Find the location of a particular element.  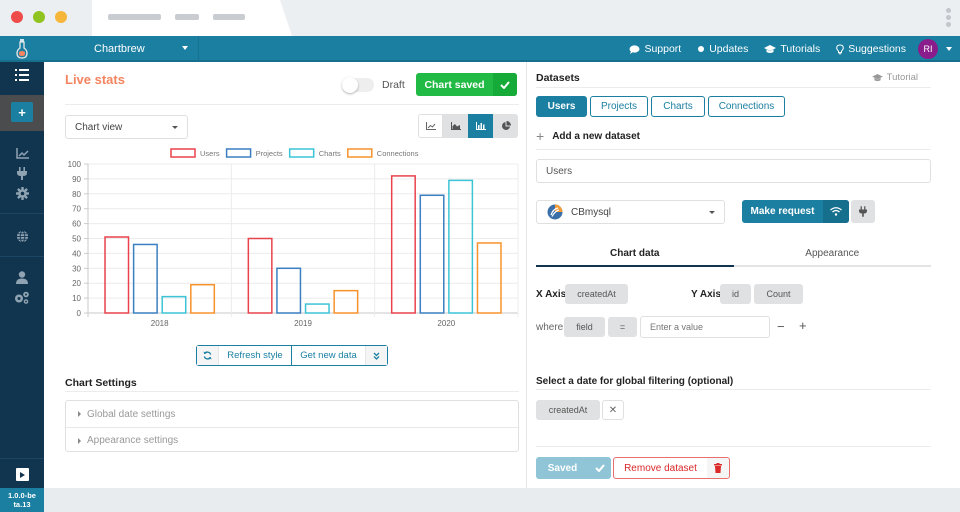

bar-users-2020 is located at coordinates (403, 244).